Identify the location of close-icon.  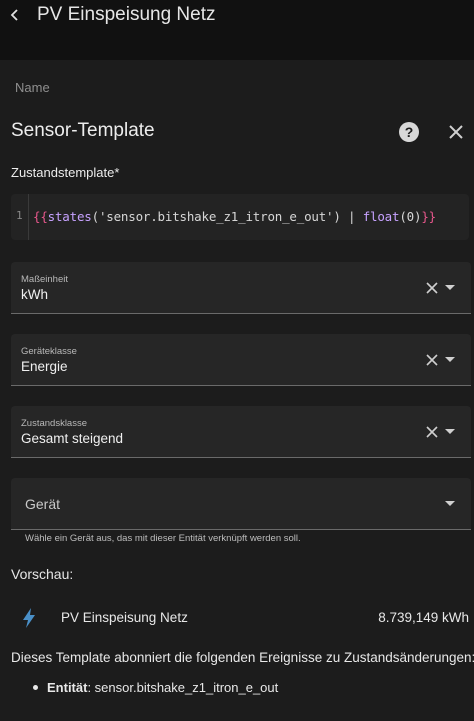
(456, 132).